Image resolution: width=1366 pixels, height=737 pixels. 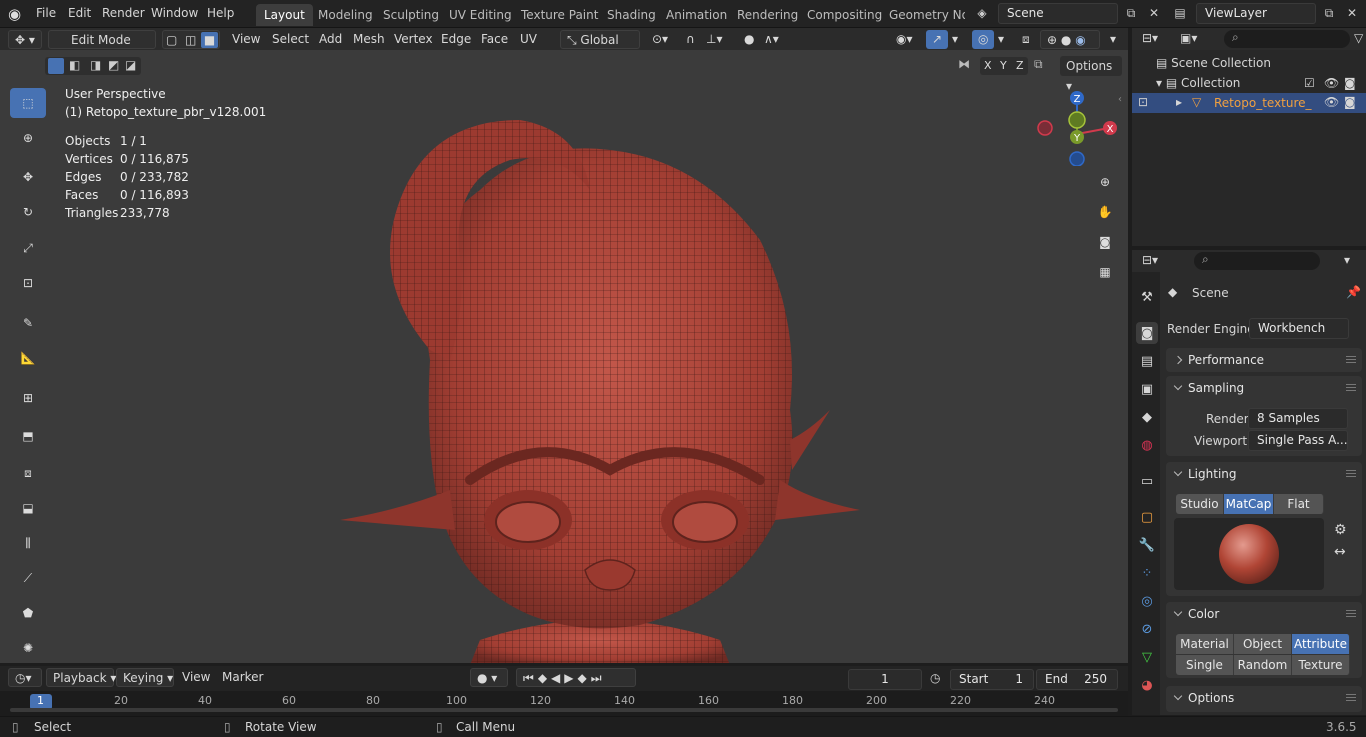 What do you see at coordinates (246, 39) in the screenshot?
I see `menu-view: View` at bounding box center [246, 39].